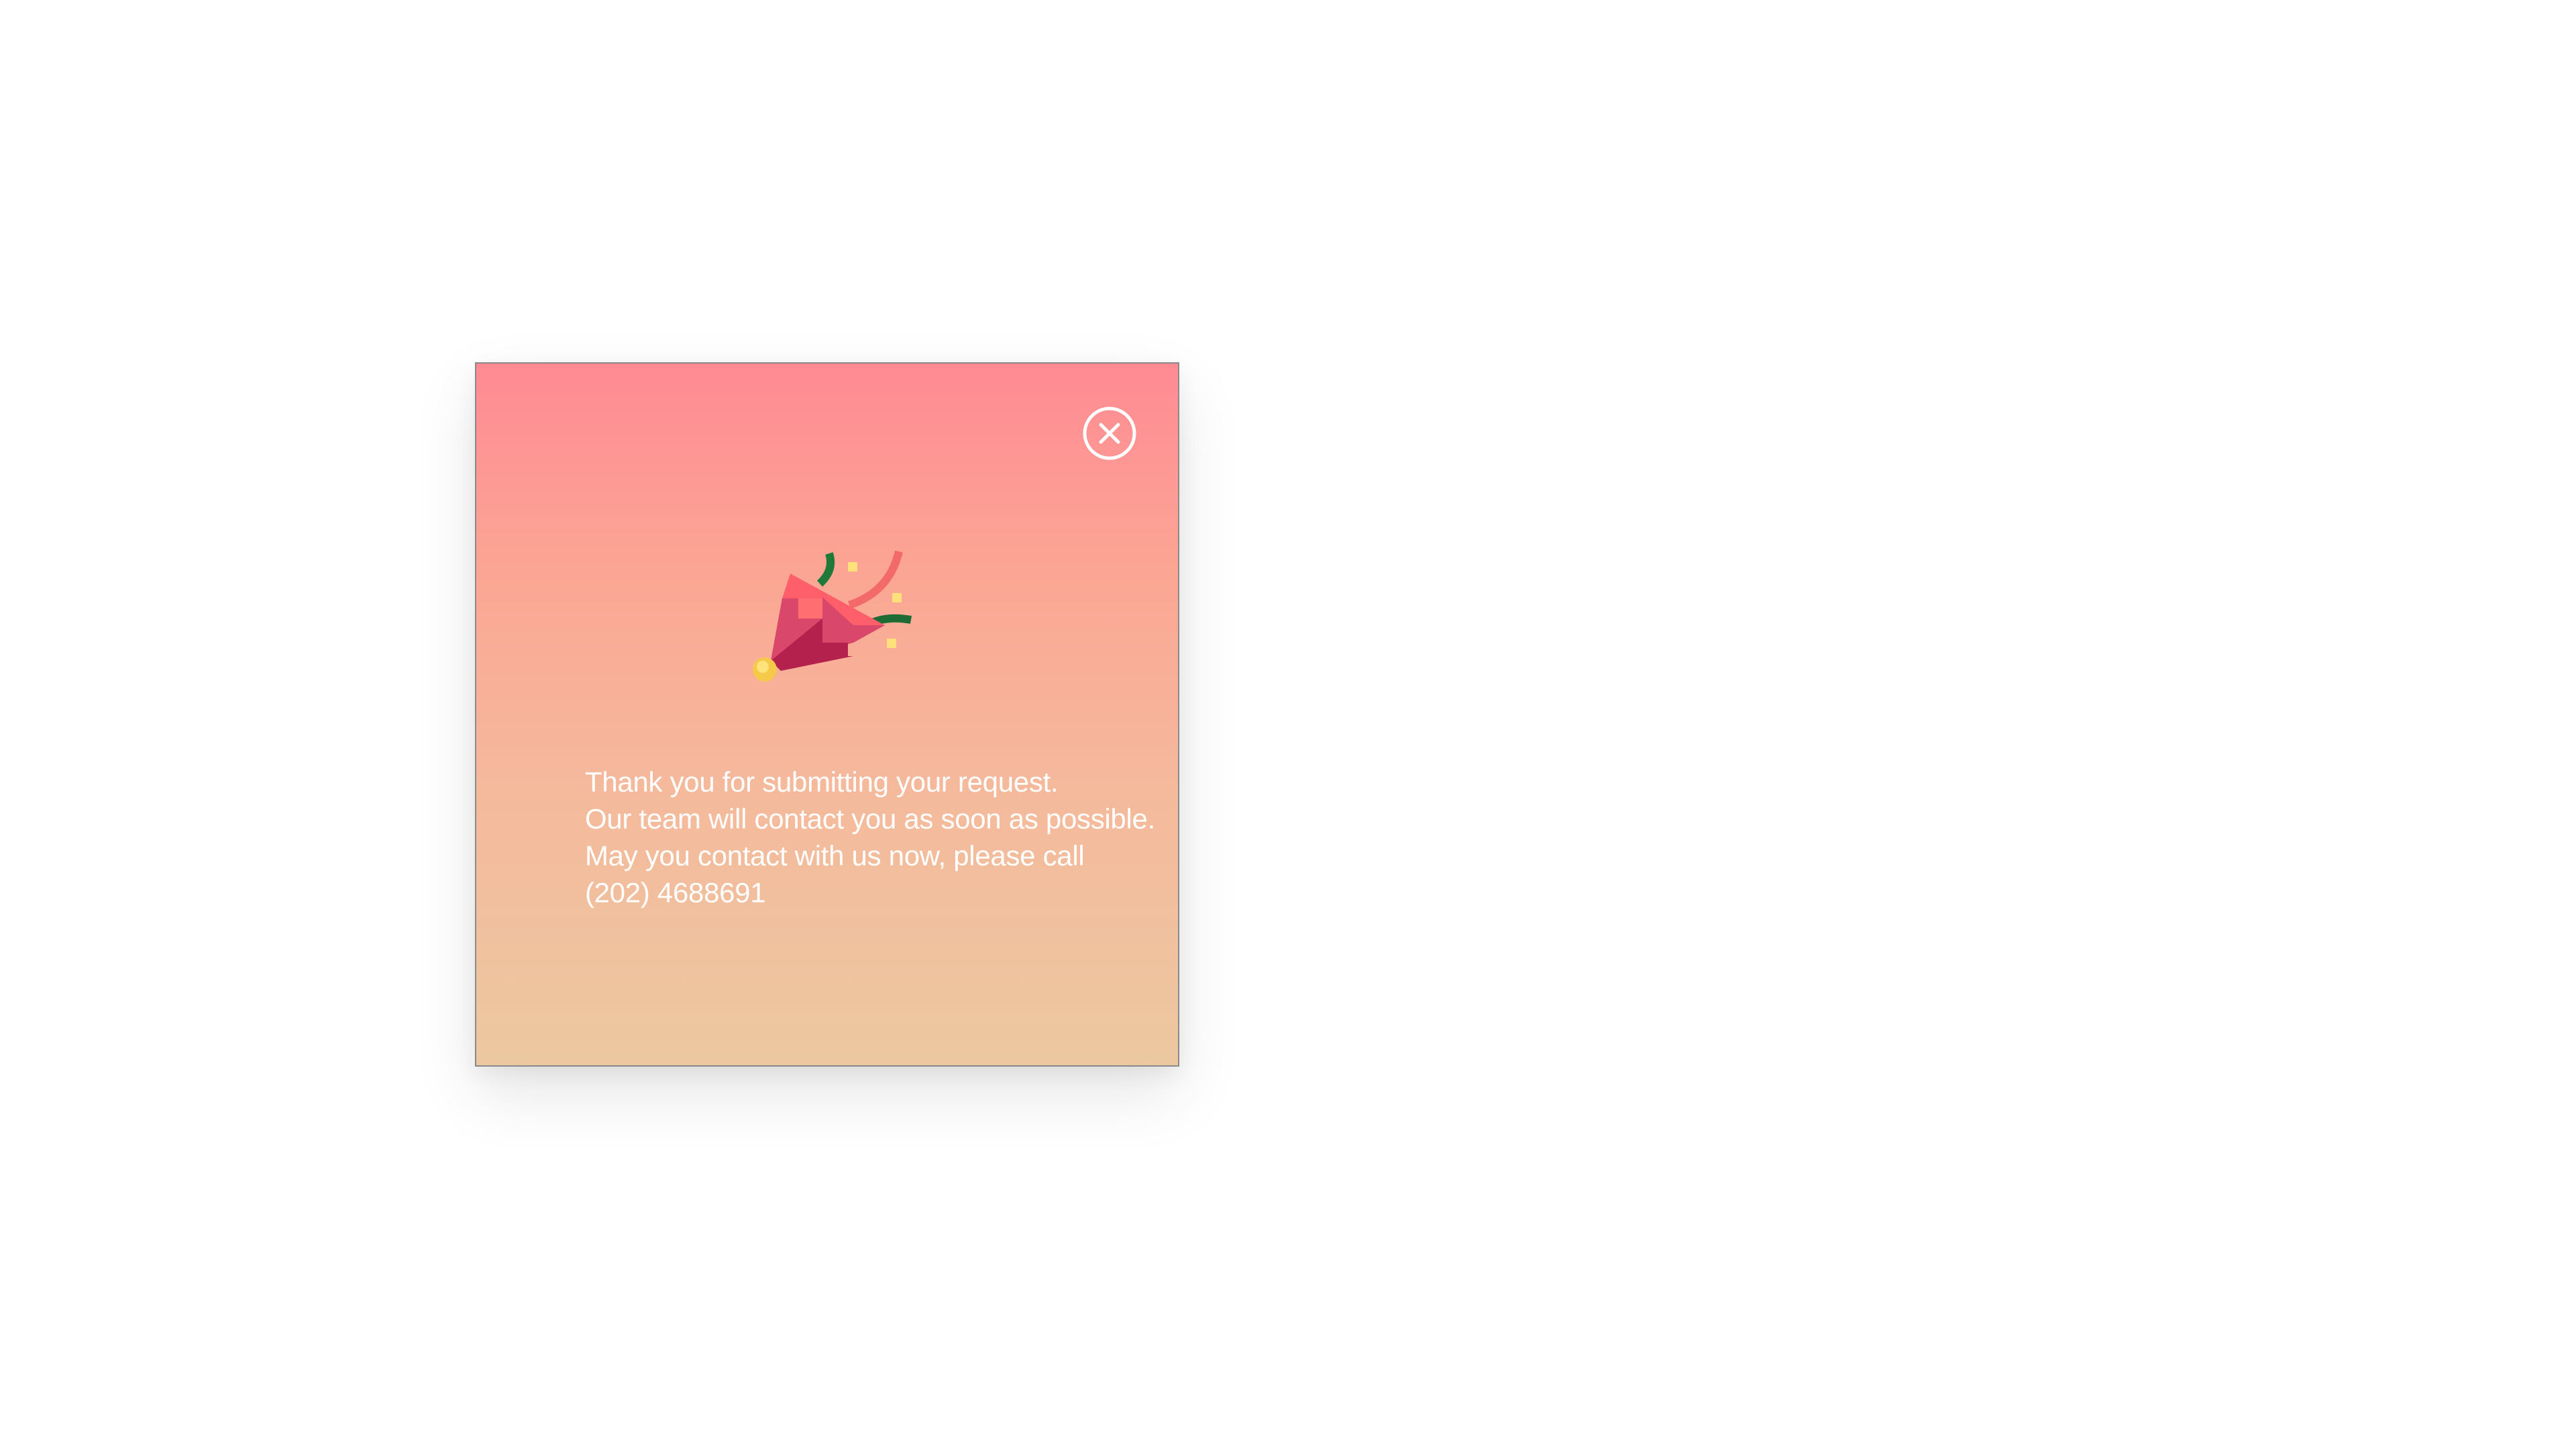  I want to click on phone-number: (202) 4688691, so click(675, 892).